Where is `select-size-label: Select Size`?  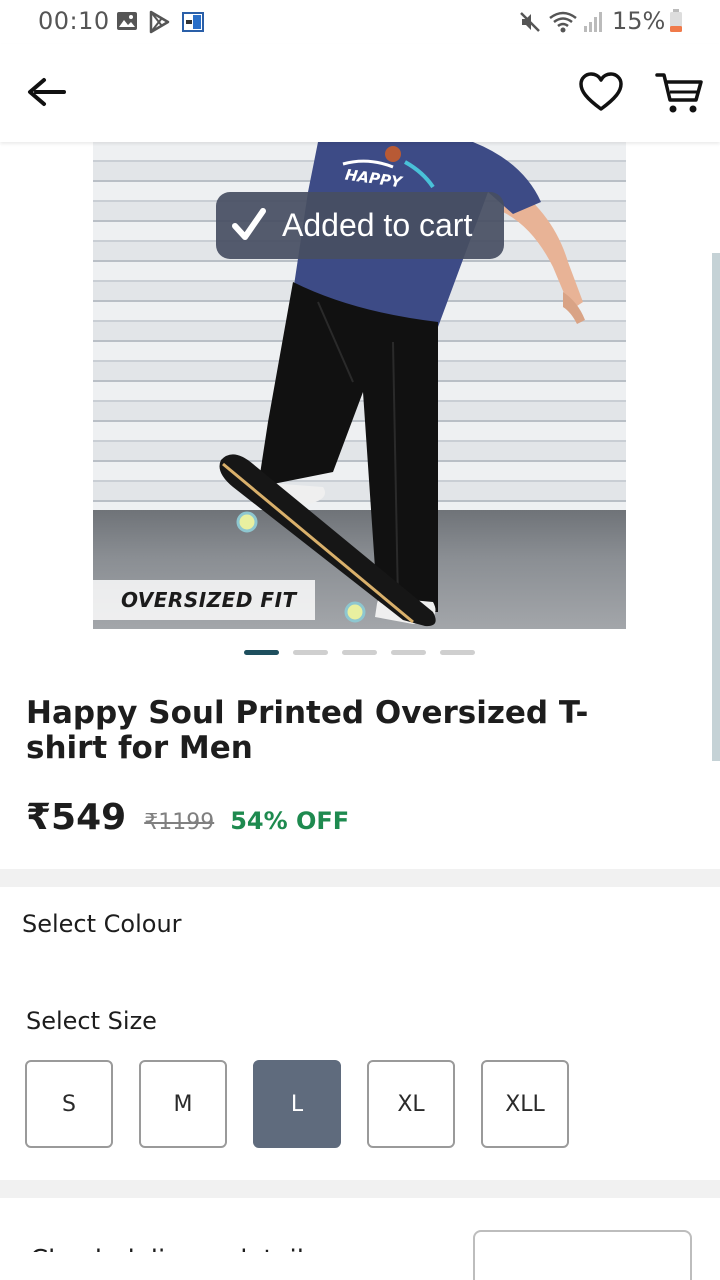
select-size-label: Select Size is located at coordinates (91, 1021).